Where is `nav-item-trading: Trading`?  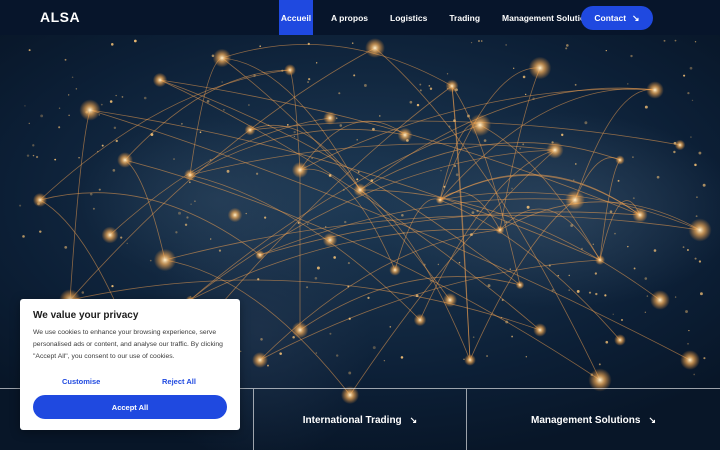
nav-item-trading: Trading is located at coordinates (464, 17).